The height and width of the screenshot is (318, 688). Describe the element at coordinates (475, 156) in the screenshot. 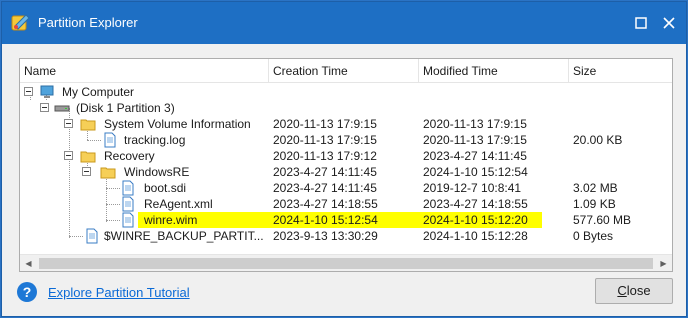

I see `row-modified-time: 2023-4-27 14:11:45` at that location.